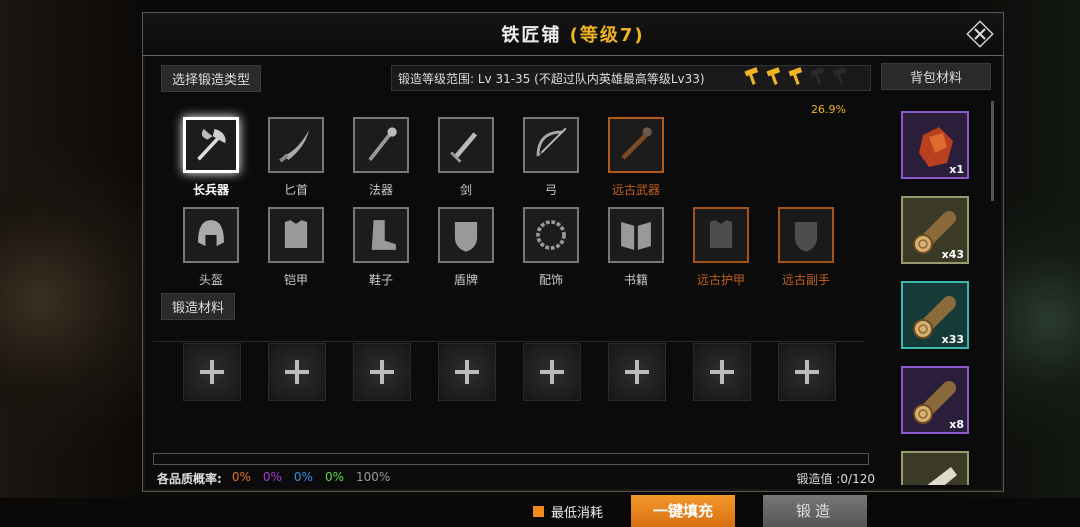  I want to click on dagger-icon, so click(294, 146).